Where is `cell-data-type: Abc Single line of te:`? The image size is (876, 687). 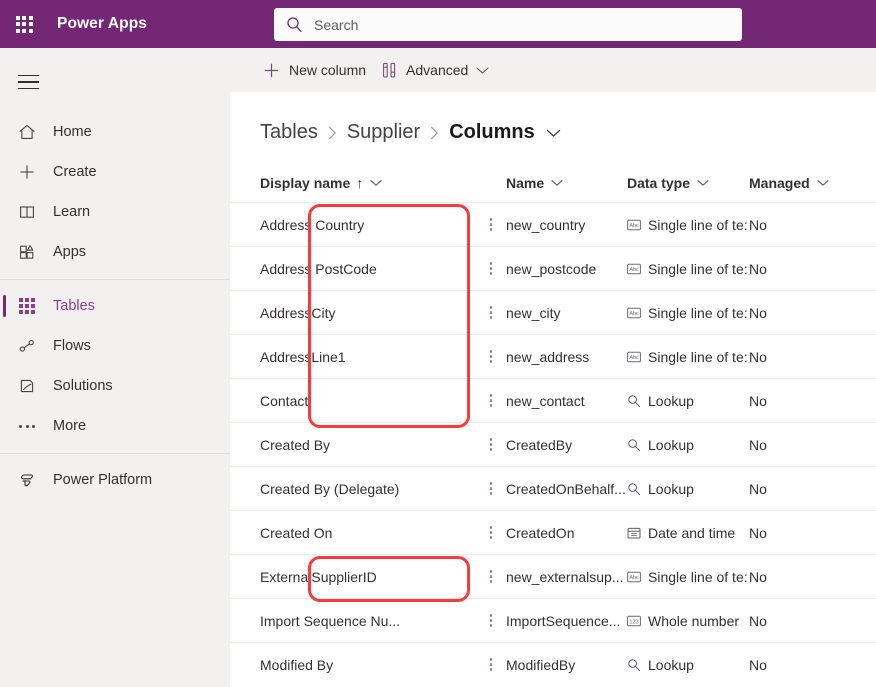 cell-data-type: Abc Single line of te: is located at coordinates (688, 313).